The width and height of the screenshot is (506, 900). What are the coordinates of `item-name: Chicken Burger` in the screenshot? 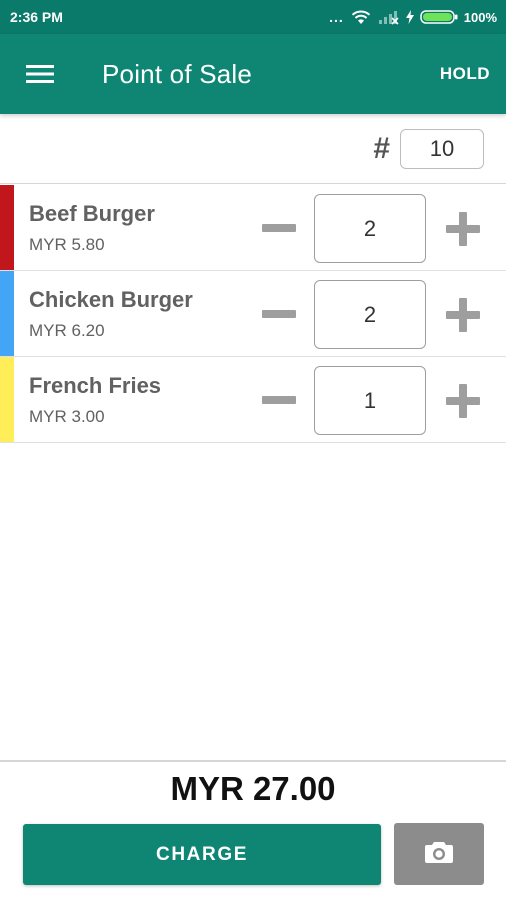 It's located at (111, 299).